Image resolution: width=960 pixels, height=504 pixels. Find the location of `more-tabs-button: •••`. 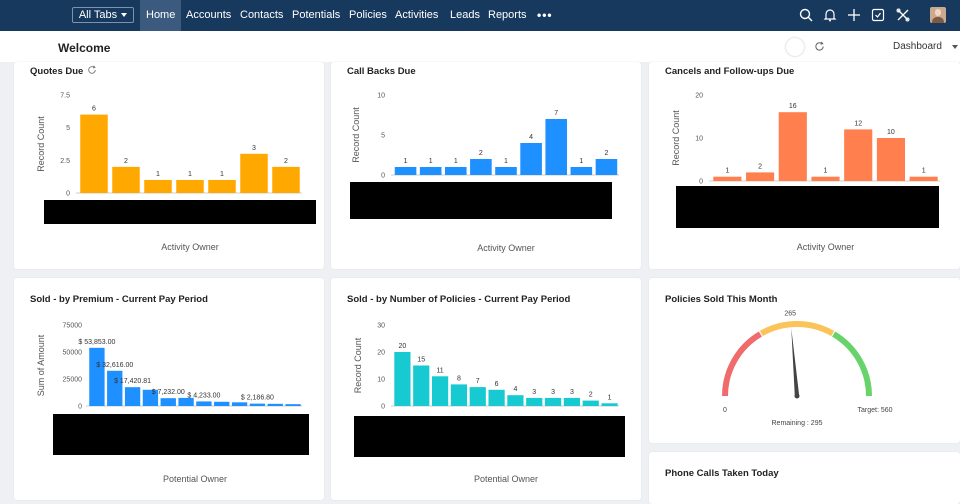

more-tabs-button: ••• is located at coordinates (545, 15).